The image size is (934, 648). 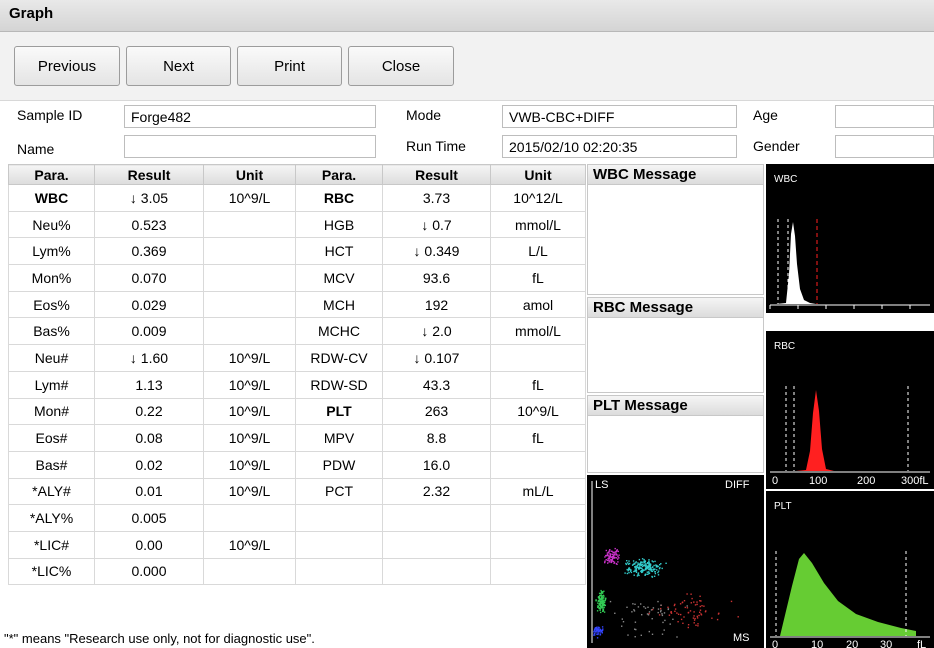 What do you see at coordinates (297, 174) in the screenshot?
I see `results-header-row: Para. Result Unit Para. Result Unit` at bounding box center [297, 174].